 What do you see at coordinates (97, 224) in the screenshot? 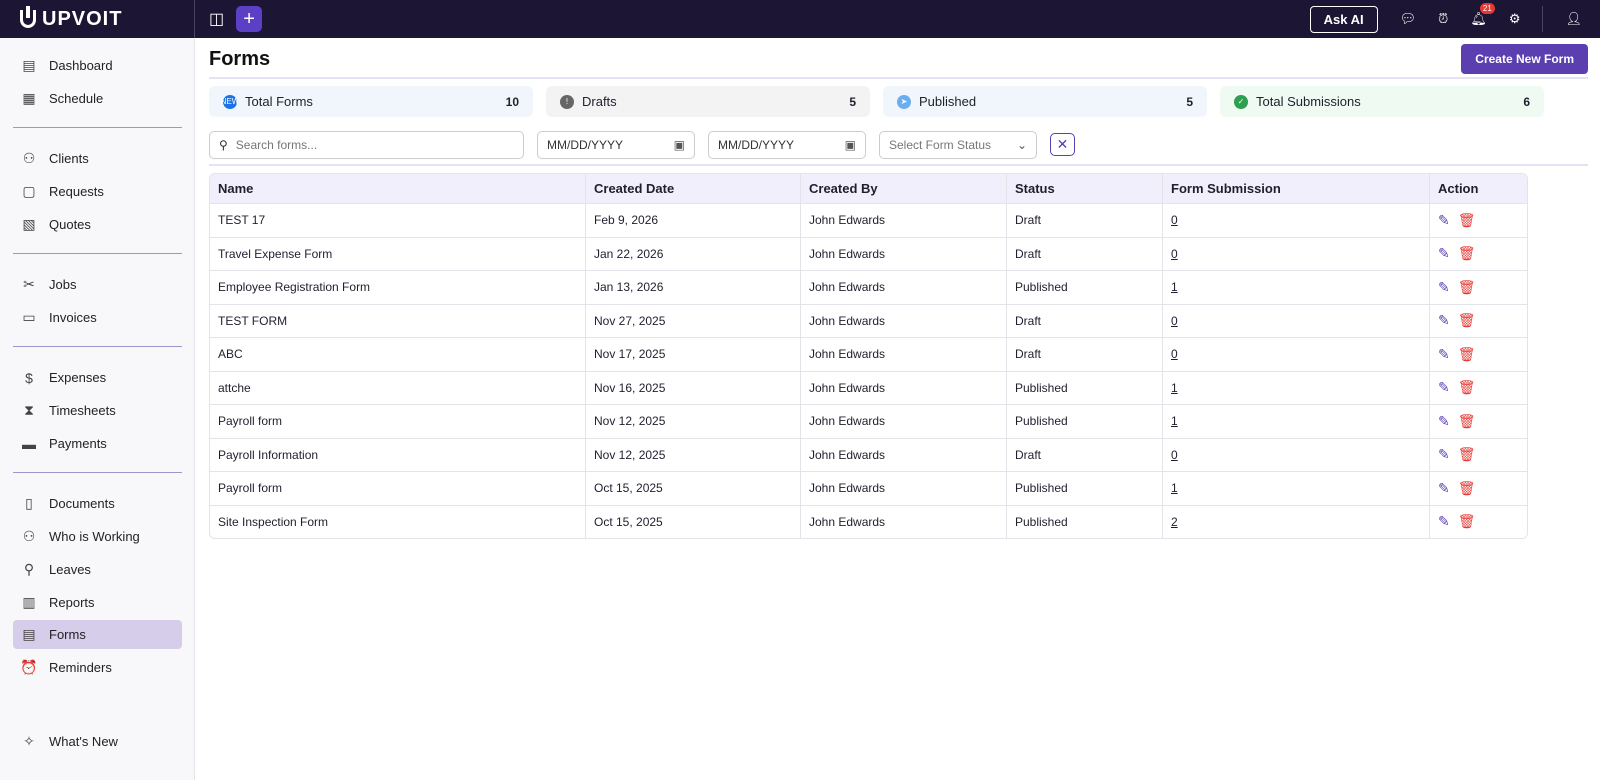
I see `sidebar-item-quotes: ▧ Quotes` at bounding box center [97, 224].